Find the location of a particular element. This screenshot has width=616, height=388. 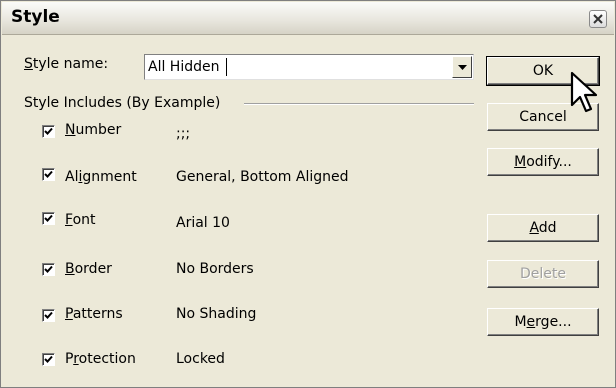

close-button is located at coordinates (598, 19).